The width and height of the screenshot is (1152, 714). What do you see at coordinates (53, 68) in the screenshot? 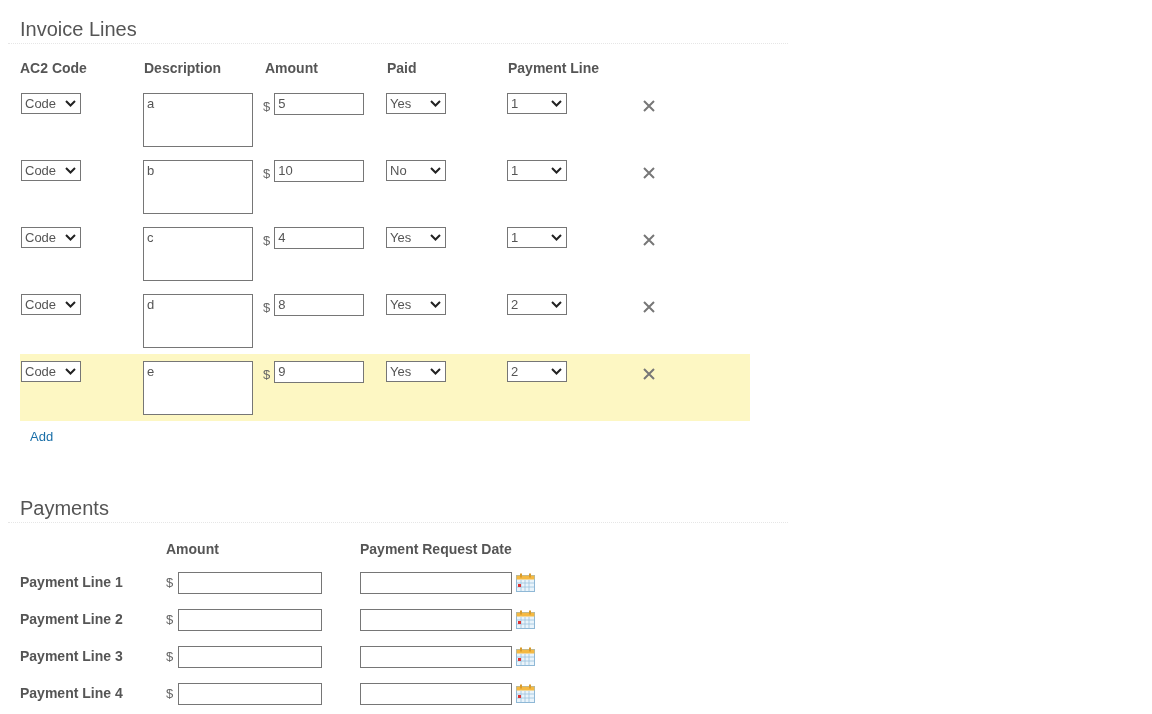
I see `column-header: AC2 Code` at bounding box center [53, 68].